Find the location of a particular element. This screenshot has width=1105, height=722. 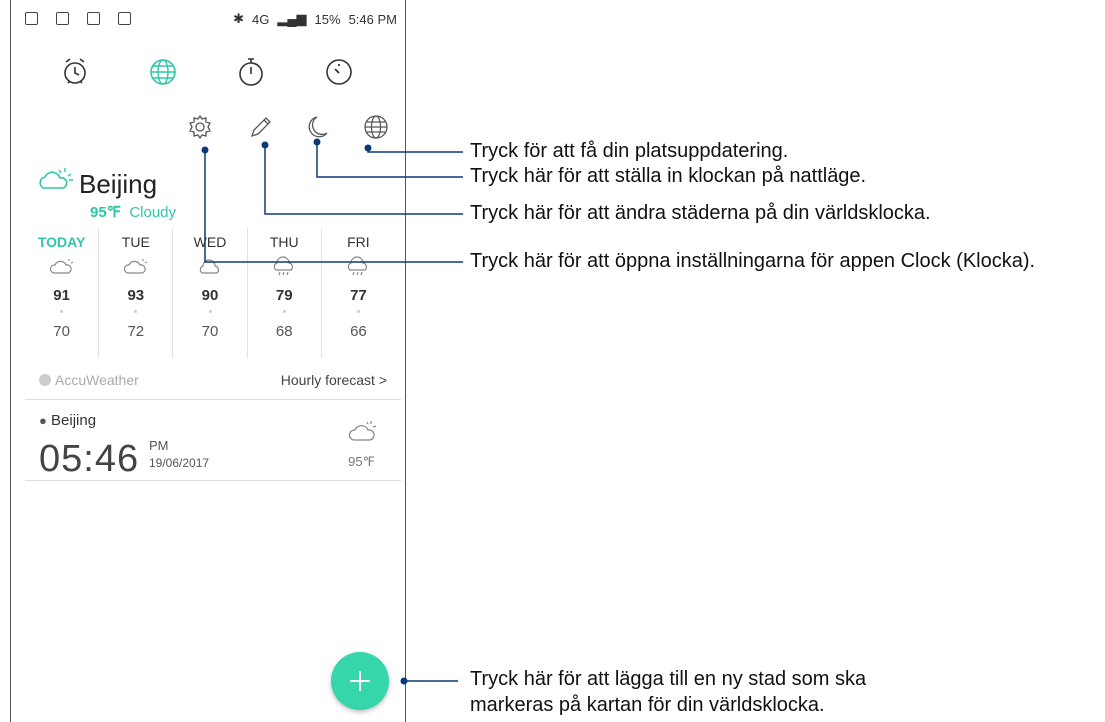

world-clock-city-label: Beijing is located at coordinates (74, 420).